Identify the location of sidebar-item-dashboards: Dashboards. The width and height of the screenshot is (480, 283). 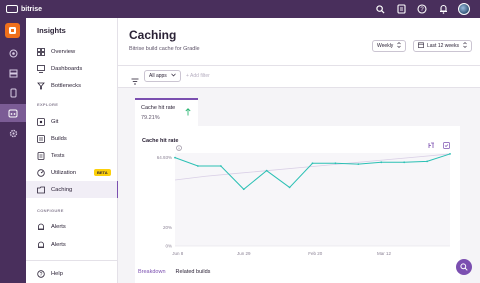
(72, 68).